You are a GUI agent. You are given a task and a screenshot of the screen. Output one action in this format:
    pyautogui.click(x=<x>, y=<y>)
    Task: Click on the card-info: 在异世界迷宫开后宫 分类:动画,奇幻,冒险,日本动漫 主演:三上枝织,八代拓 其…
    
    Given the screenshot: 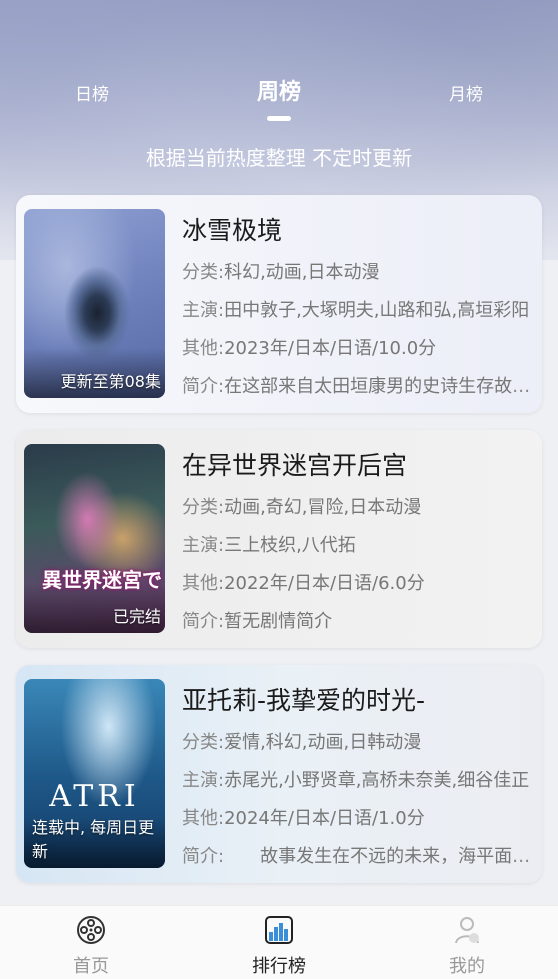 What is the action you would take?
    pyautogui.click(x=357, y=547)
    